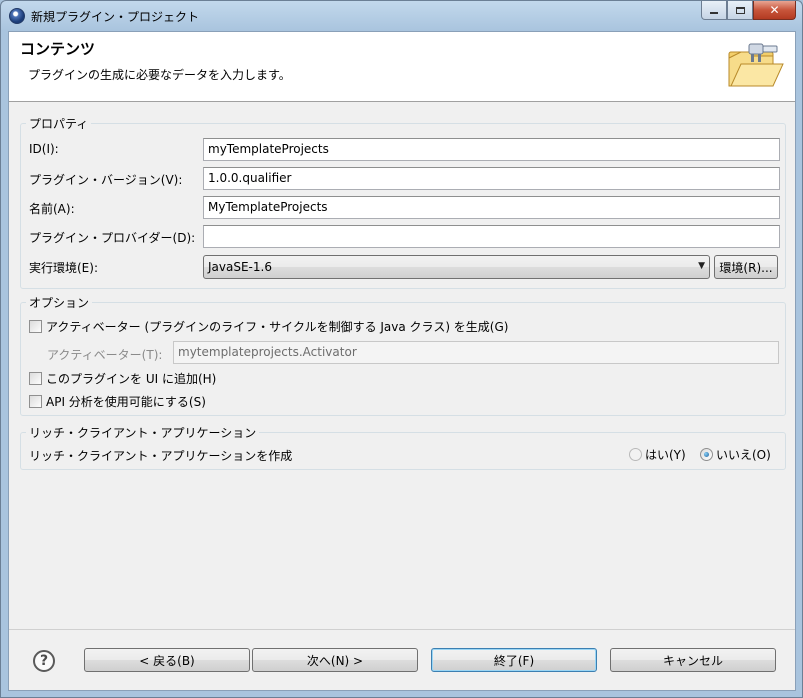 The image size is (803, 698). I want to click on window-controls: ✕, so click(748, 10).